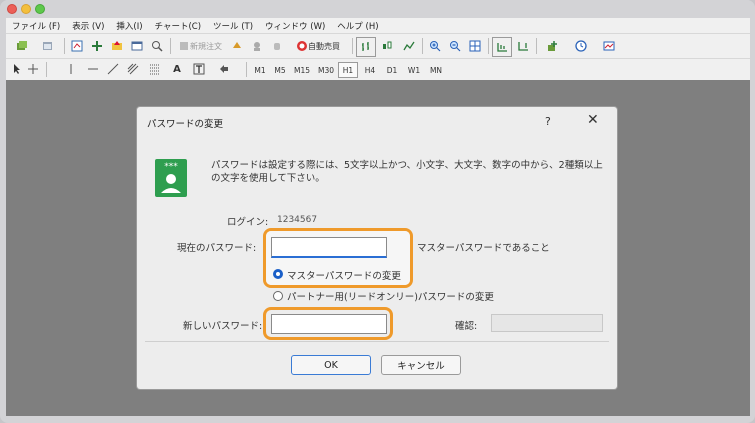  What do you see at coordinates (329, 324) in the screenshot?
I see `new-password-input` at bounding box center [329, 324].